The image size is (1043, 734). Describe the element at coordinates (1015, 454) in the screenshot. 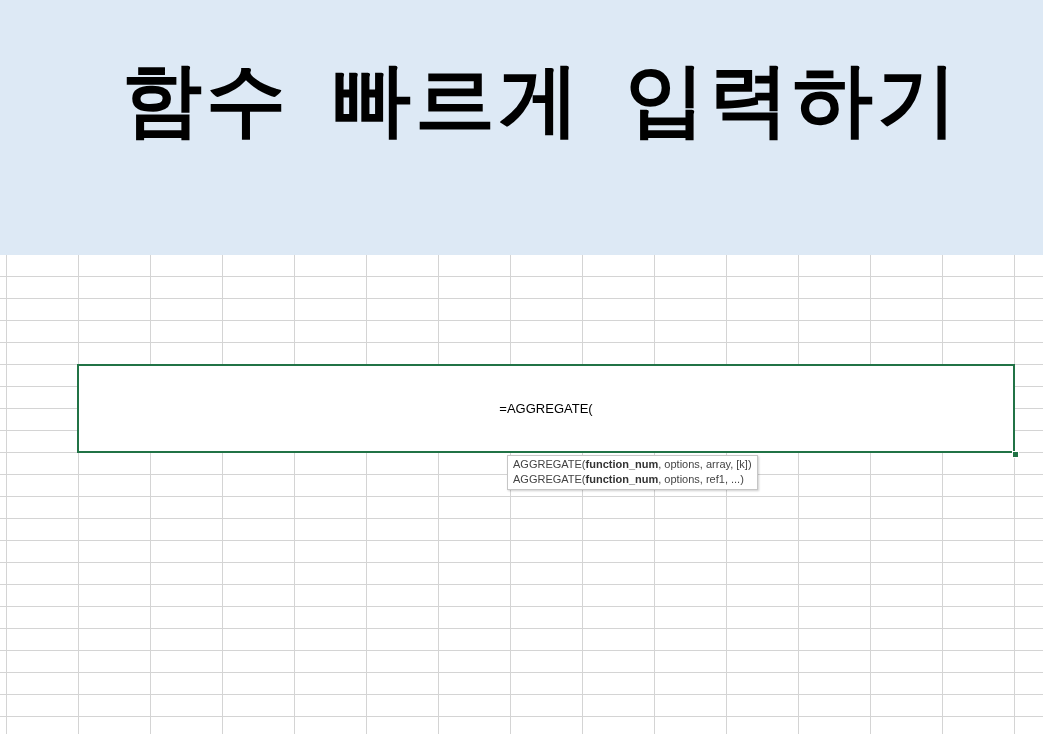

I see `fill-handle` at that location.